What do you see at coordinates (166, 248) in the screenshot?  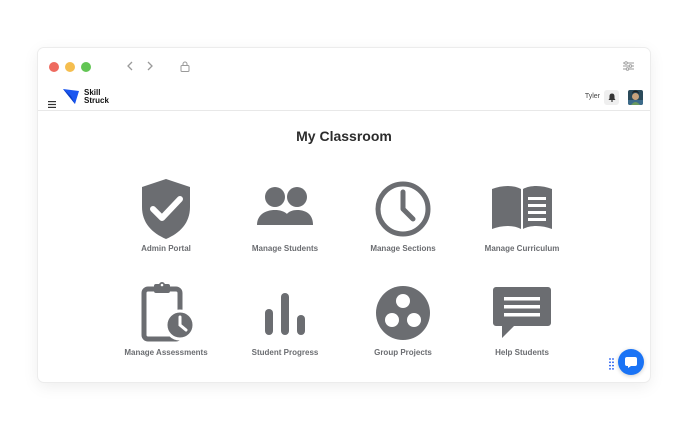 I see `tile-label: Admin Portal` at bounding box center [166, 248].